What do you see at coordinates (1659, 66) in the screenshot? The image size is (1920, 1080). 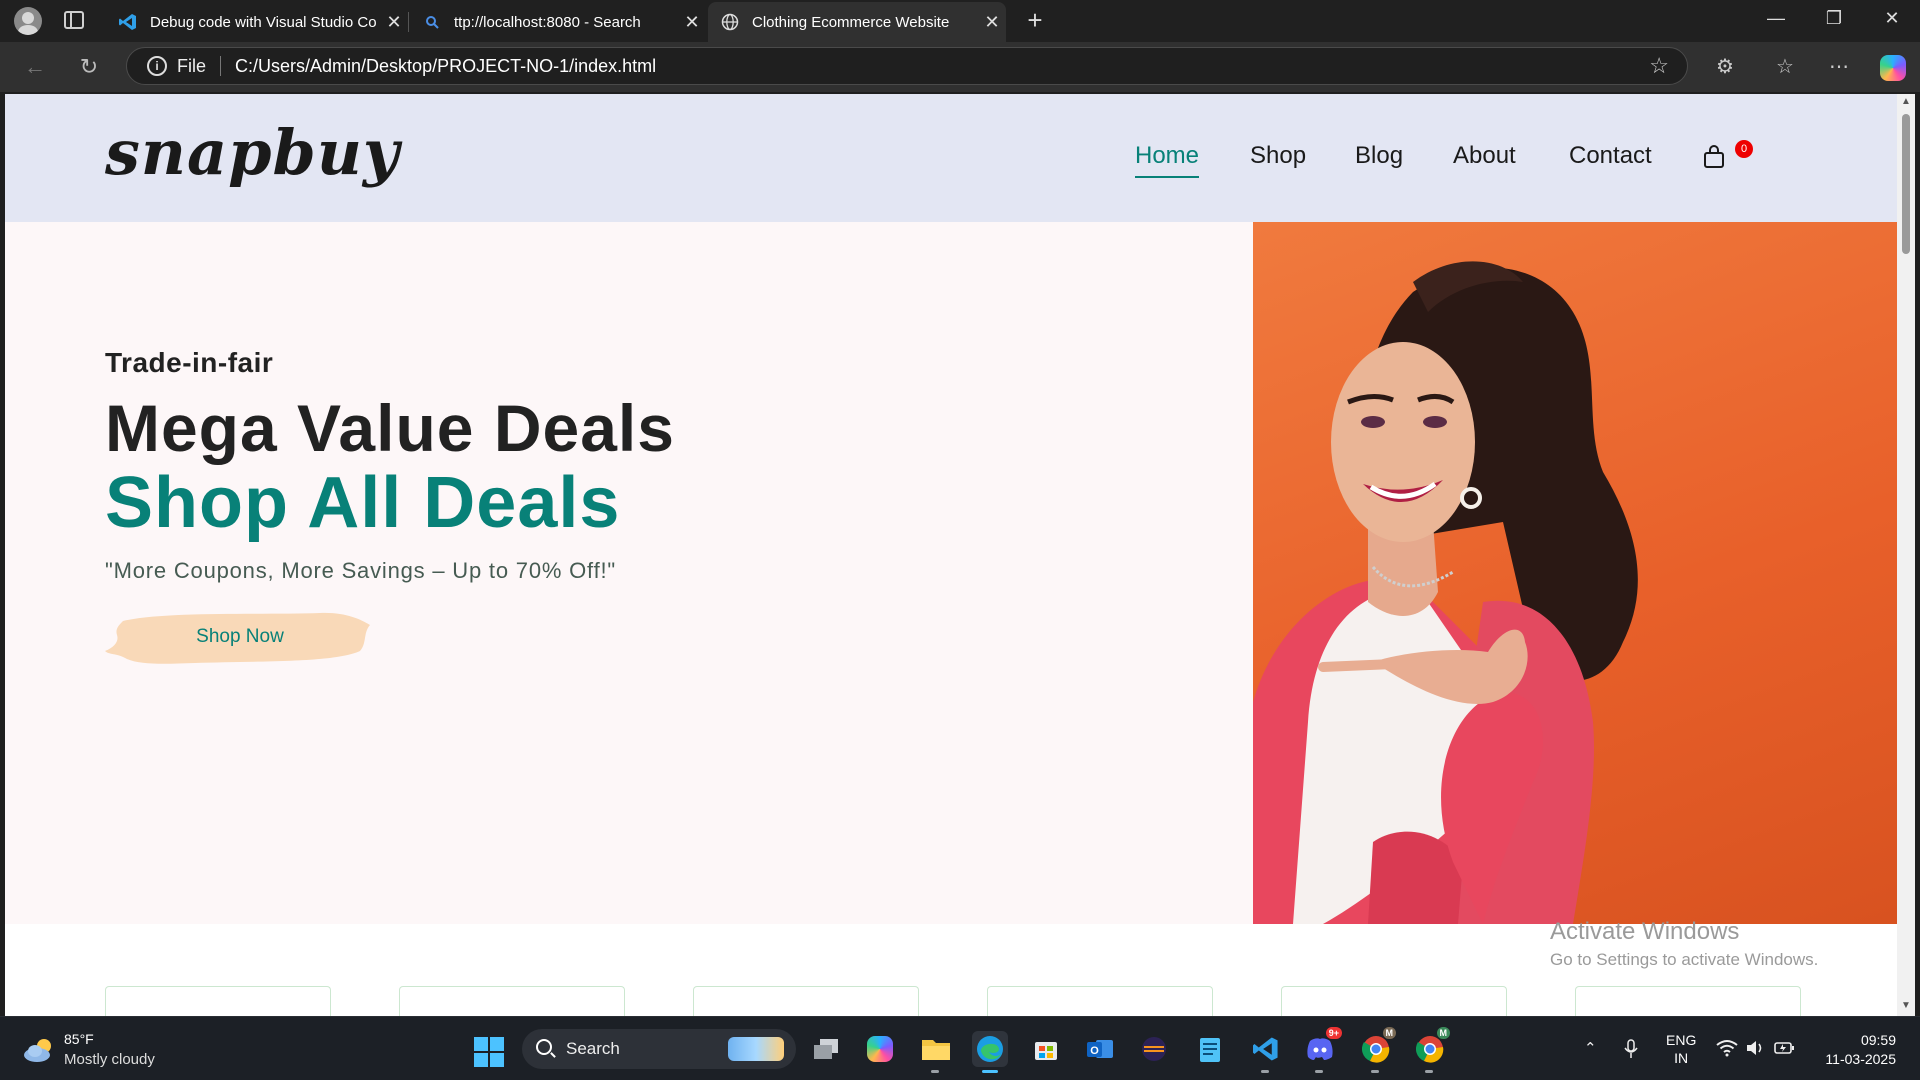 I see `favorite-star-icon: ☆` at bounding box center [1659, 66].